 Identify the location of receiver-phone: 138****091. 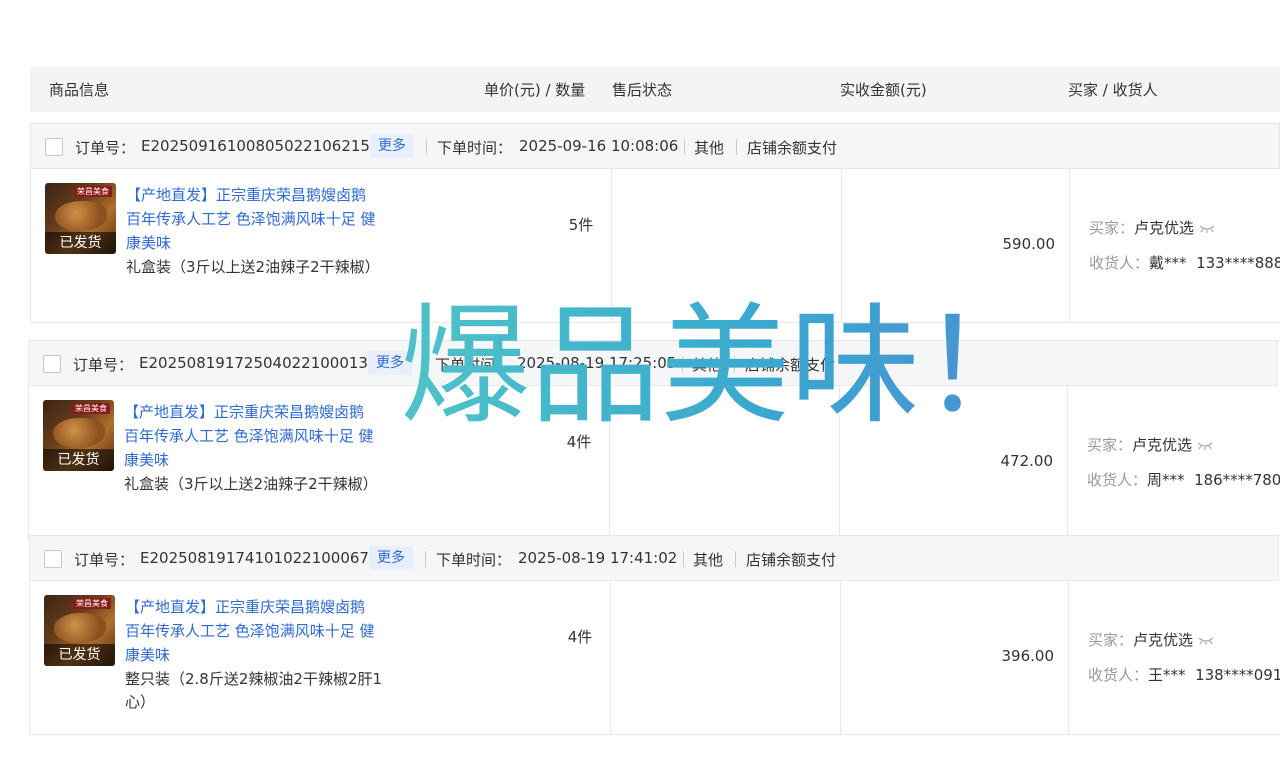
(1237, 675).